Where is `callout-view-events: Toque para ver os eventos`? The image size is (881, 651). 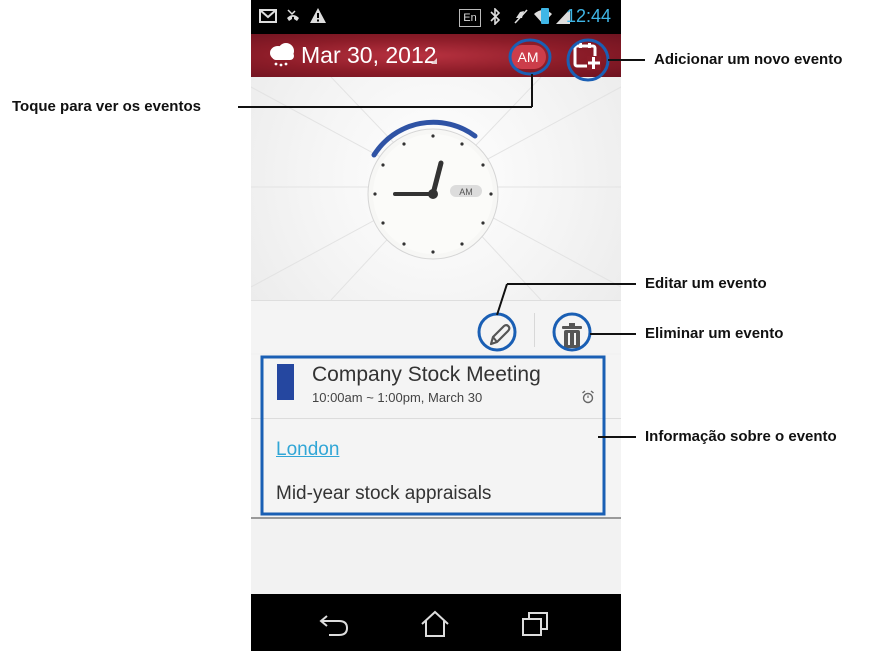
callout-view-events: Toque para ver os eventos is located at coordinates (106, 106).